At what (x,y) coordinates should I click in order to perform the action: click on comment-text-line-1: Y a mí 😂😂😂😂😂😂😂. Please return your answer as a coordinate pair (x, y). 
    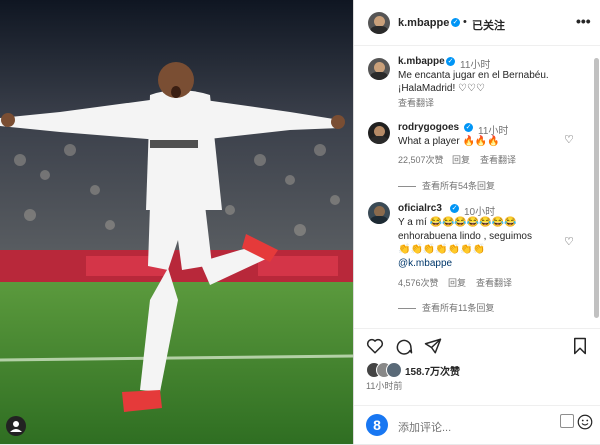
    Looking at the image, I should click on (457, 222).